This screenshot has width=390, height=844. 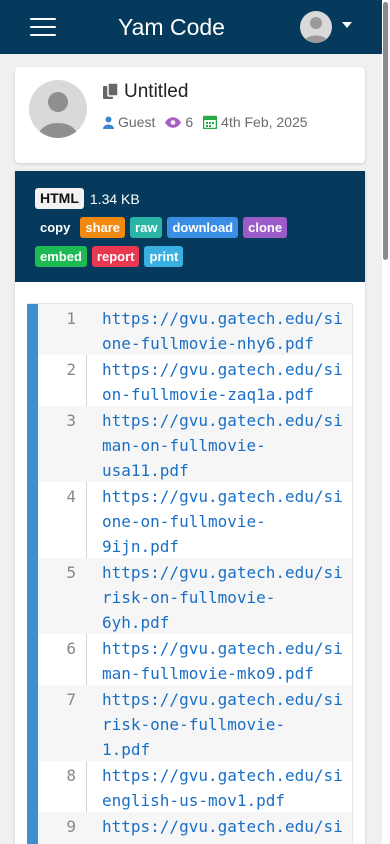 I want to click on brand-title: Yam Code, so click(x=171, y=27).